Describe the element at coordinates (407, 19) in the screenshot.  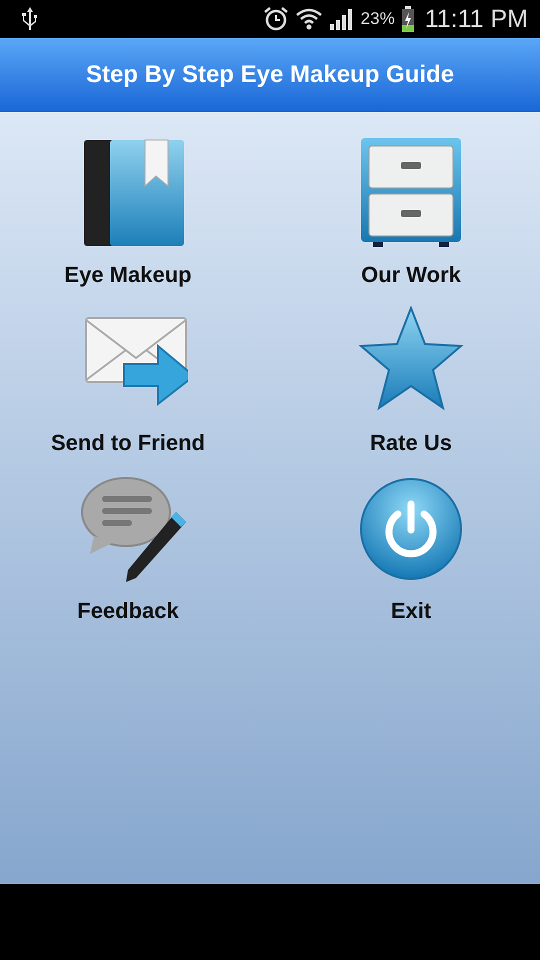
I see `battery-charging-icon` at that location.